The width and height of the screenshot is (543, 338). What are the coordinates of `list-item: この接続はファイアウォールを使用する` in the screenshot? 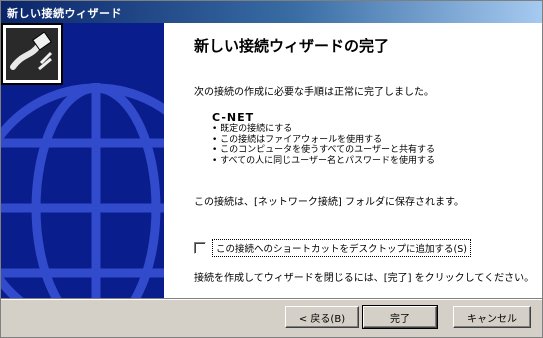 It's located at (323, 140).